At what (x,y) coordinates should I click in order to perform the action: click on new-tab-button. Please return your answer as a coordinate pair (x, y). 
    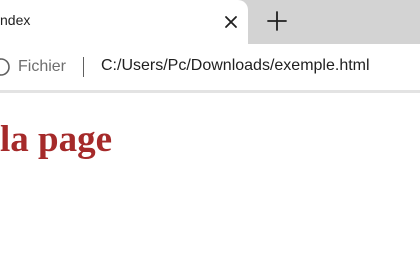
    Looking at the image, I should click on (277, 21).